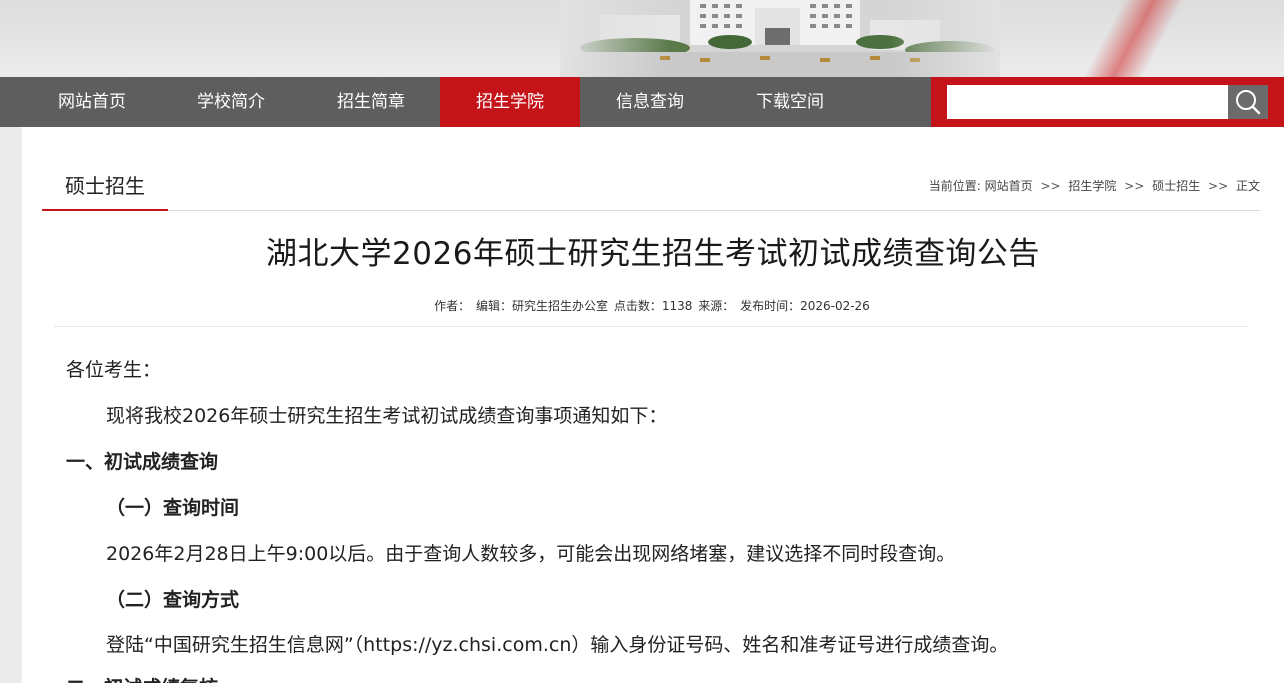 Image resolution: width=1284 pixels, height=683 pixels. I want to click on decorative-red-stripe, so click(1130, 38).